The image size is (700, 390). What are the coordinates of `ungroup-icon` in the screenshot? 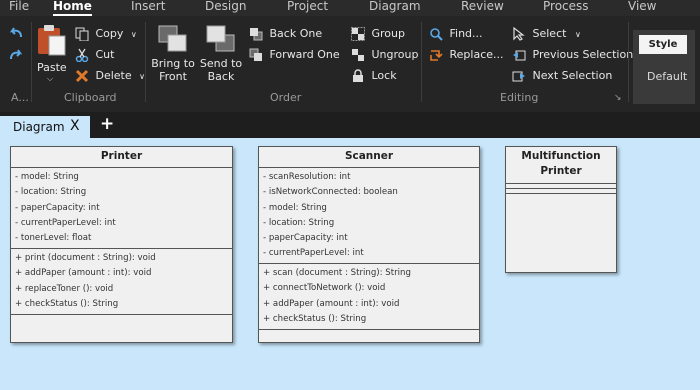 It's located at (358, 55).